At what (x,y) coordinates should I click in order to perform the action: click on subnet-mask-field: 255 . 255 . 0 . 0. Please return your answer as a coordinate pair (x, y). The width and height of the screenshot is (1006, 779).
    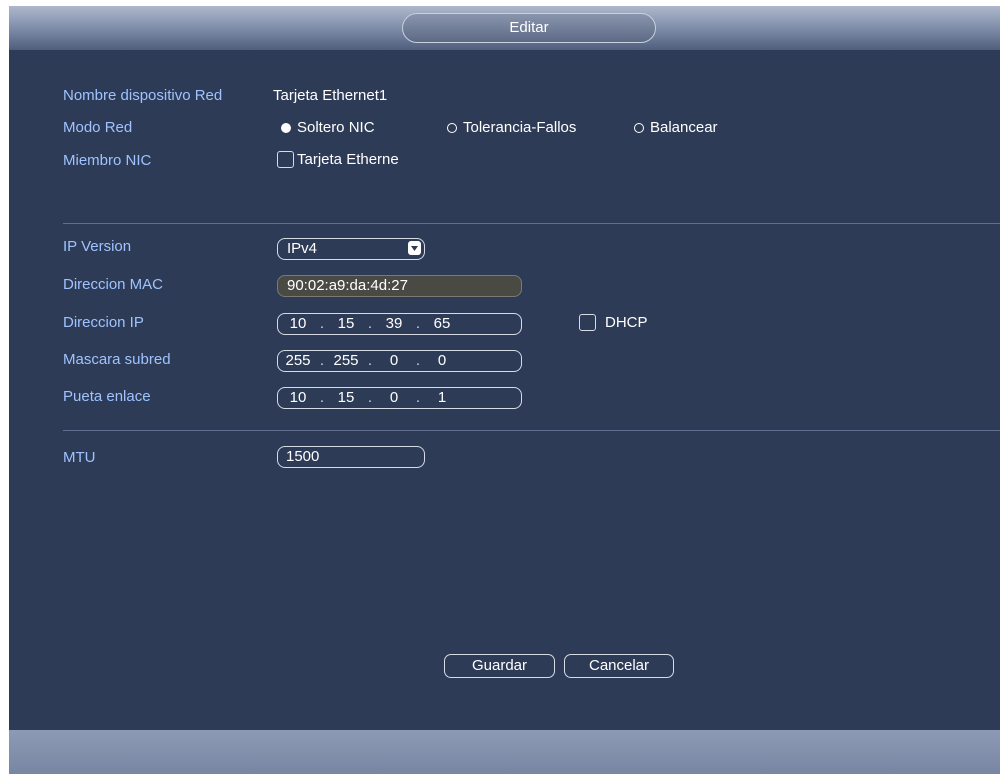
    Looking at the image, I should click on (399, 361).